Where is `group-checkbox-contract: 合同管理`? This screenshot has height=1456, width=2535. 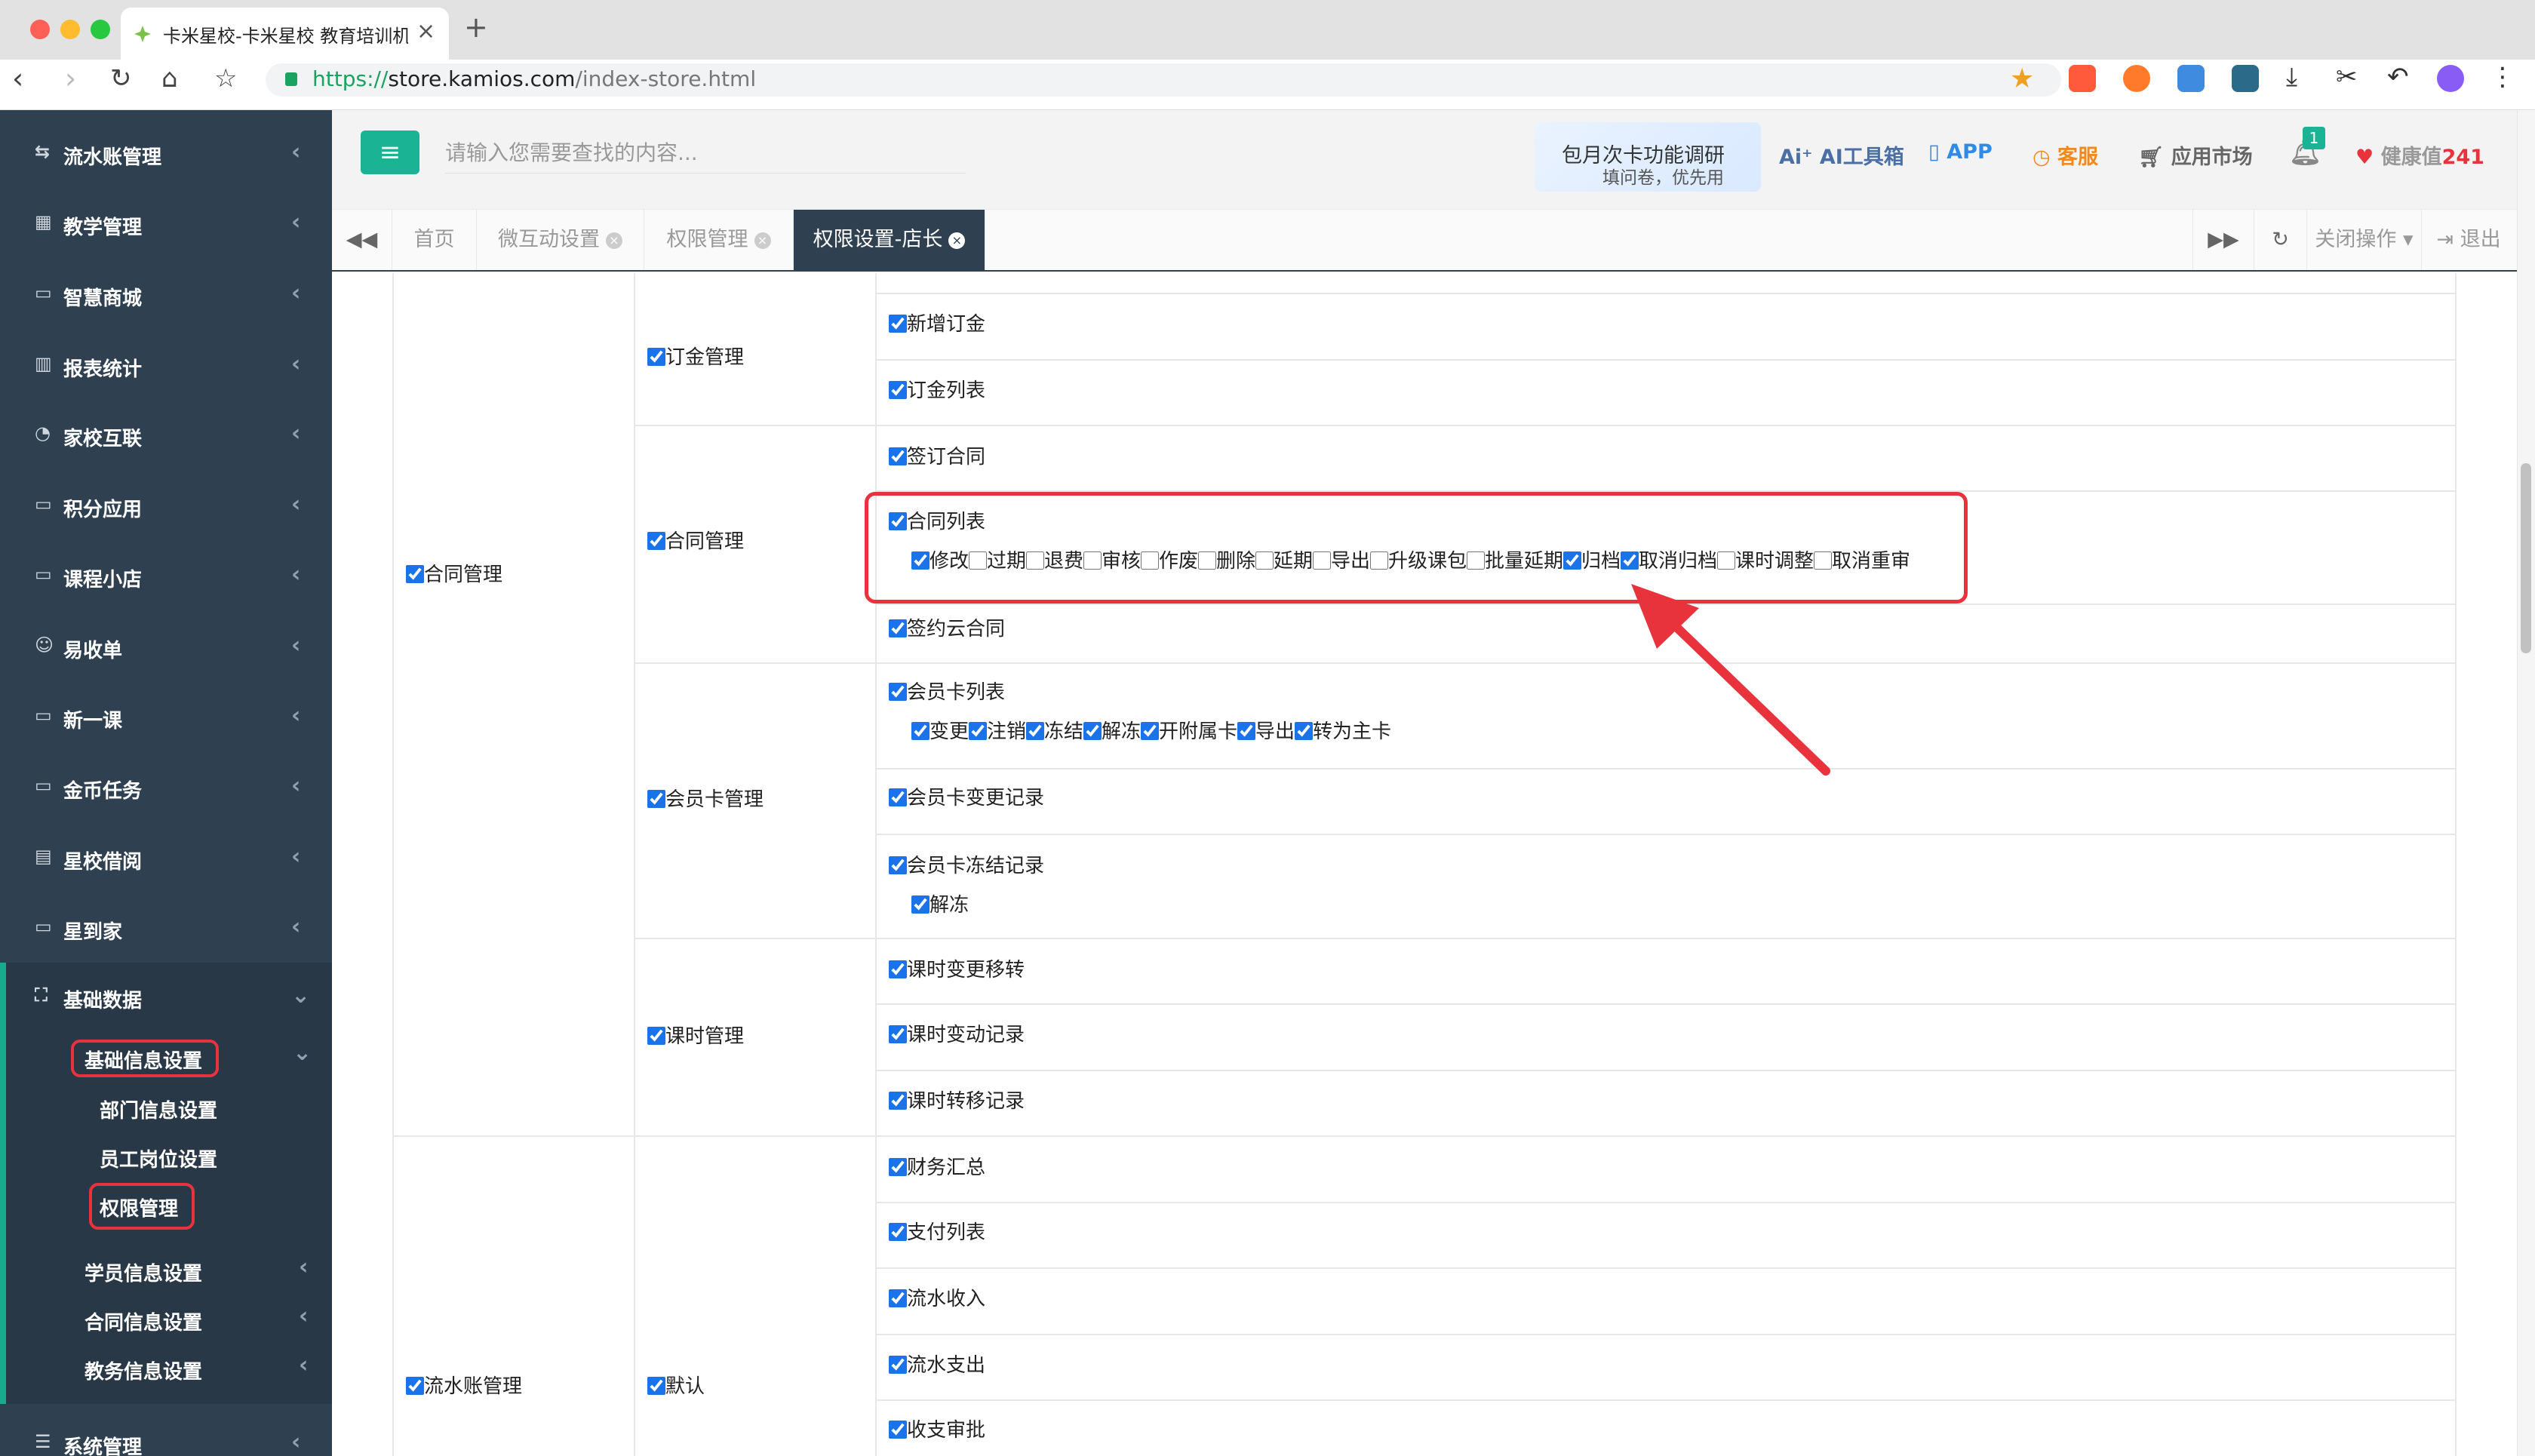
group-checkbox-contract: 合同管理 is located at coordinates (454, 575).